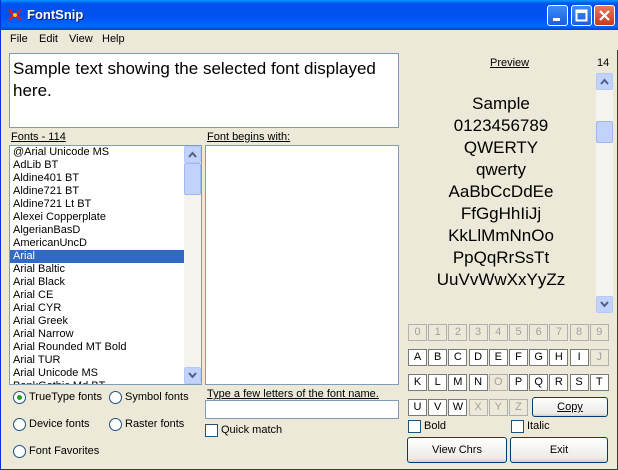 The width and height of the screenshot is (618, 470). I want to click on char-key-i: I, so click(579, 357).